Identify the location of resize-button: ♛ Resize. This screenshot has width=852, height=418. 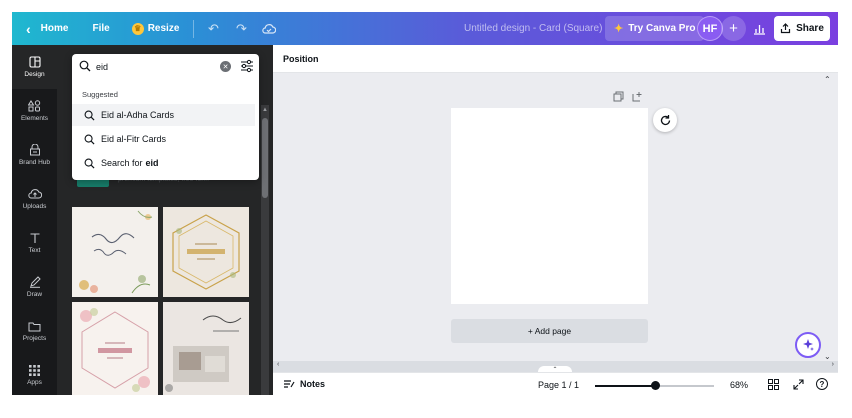
(155, 28).